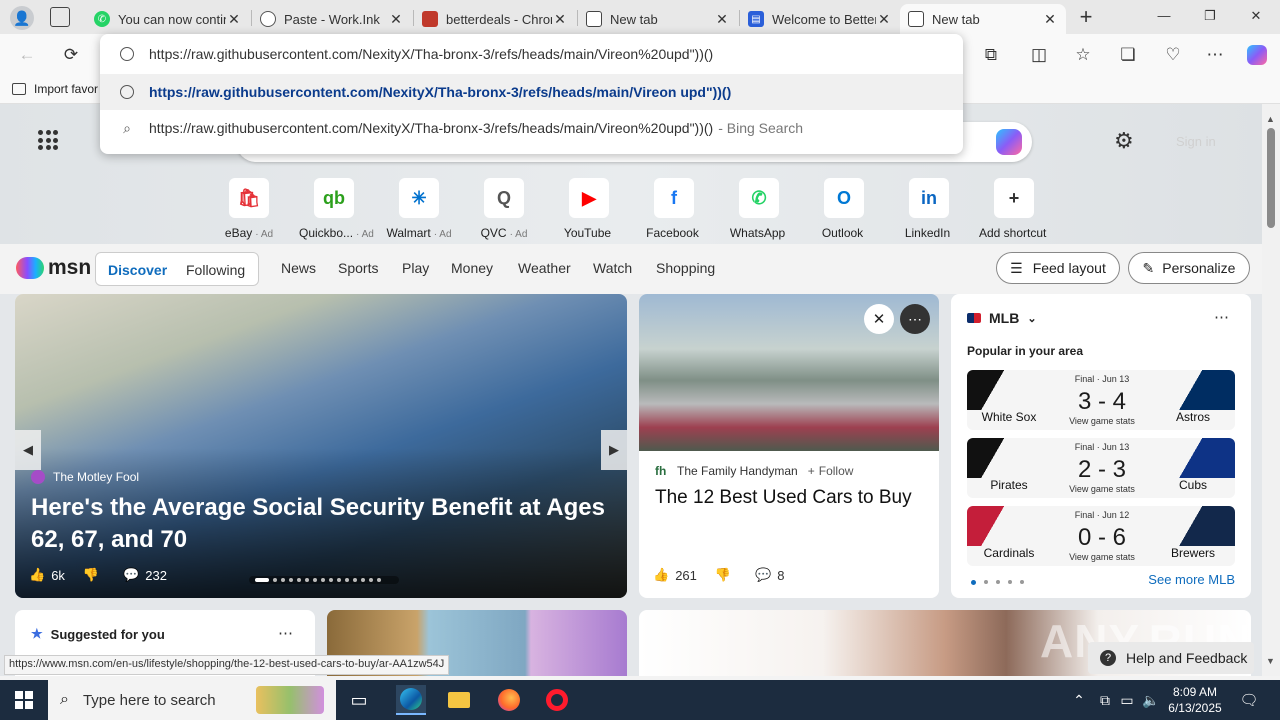  Describe the element at coordinates (879, 319) in the screenshot. I see `dismiss-card-button: ✕` at that location.